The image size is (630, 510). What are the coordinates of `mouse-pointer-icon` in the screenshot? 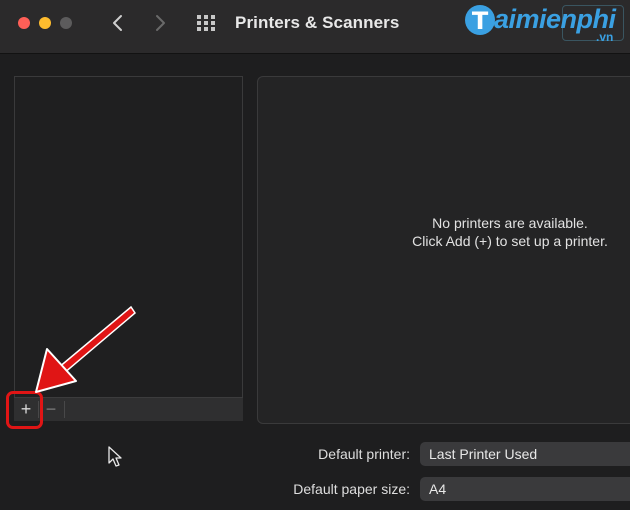 It's located at (115, 456).